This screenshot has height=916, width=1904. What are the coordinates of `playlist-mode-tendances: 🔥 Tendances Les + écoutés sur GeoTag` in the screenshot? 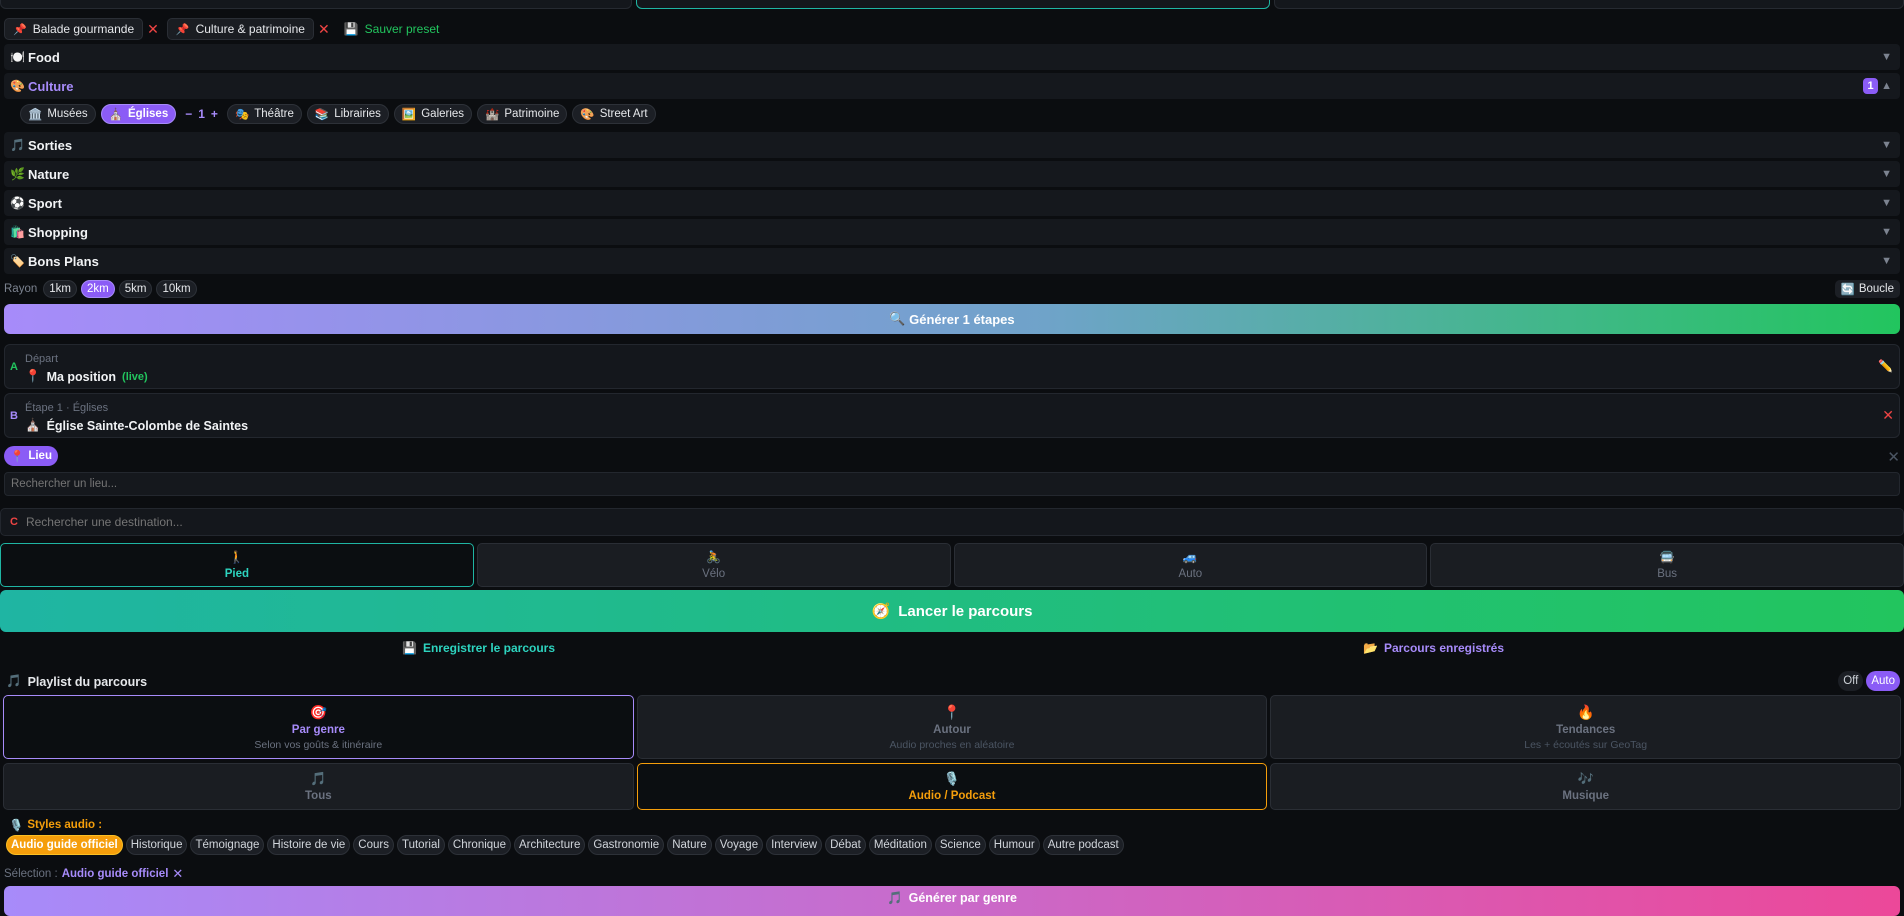 It's located at (1586, 727).